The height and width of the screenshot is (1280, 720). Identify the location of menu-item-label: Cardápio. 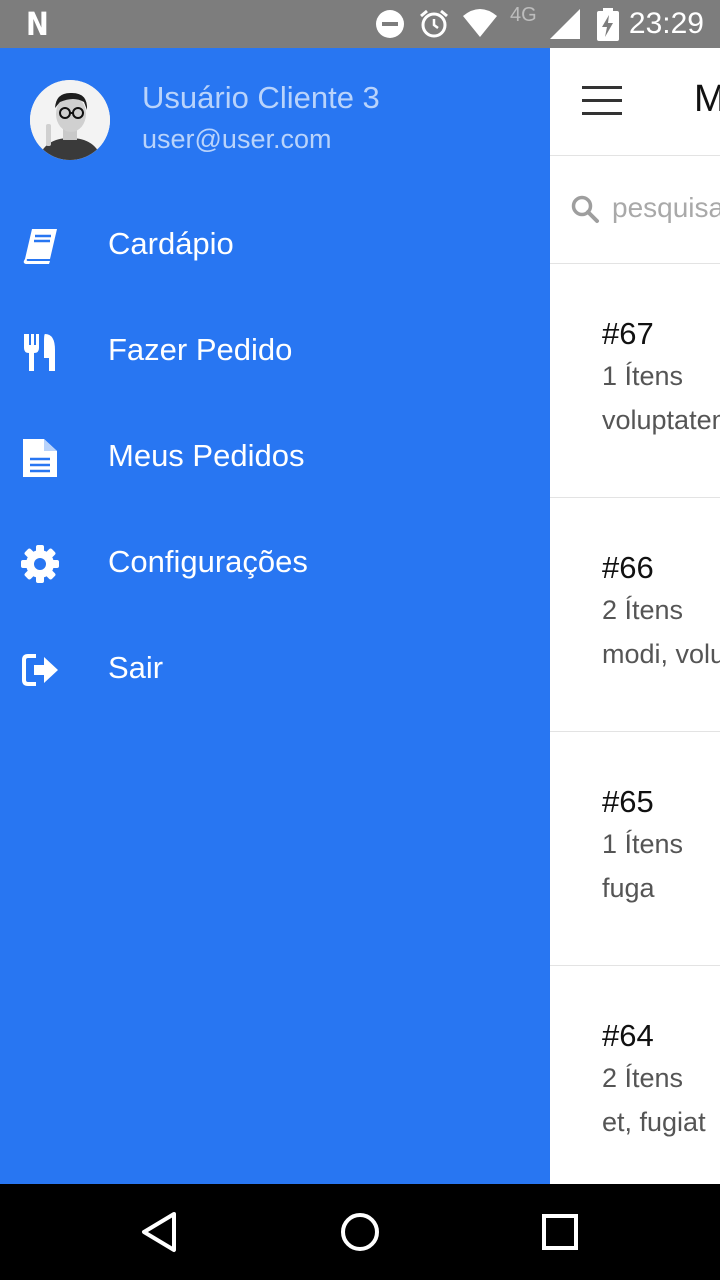
(171, 243).